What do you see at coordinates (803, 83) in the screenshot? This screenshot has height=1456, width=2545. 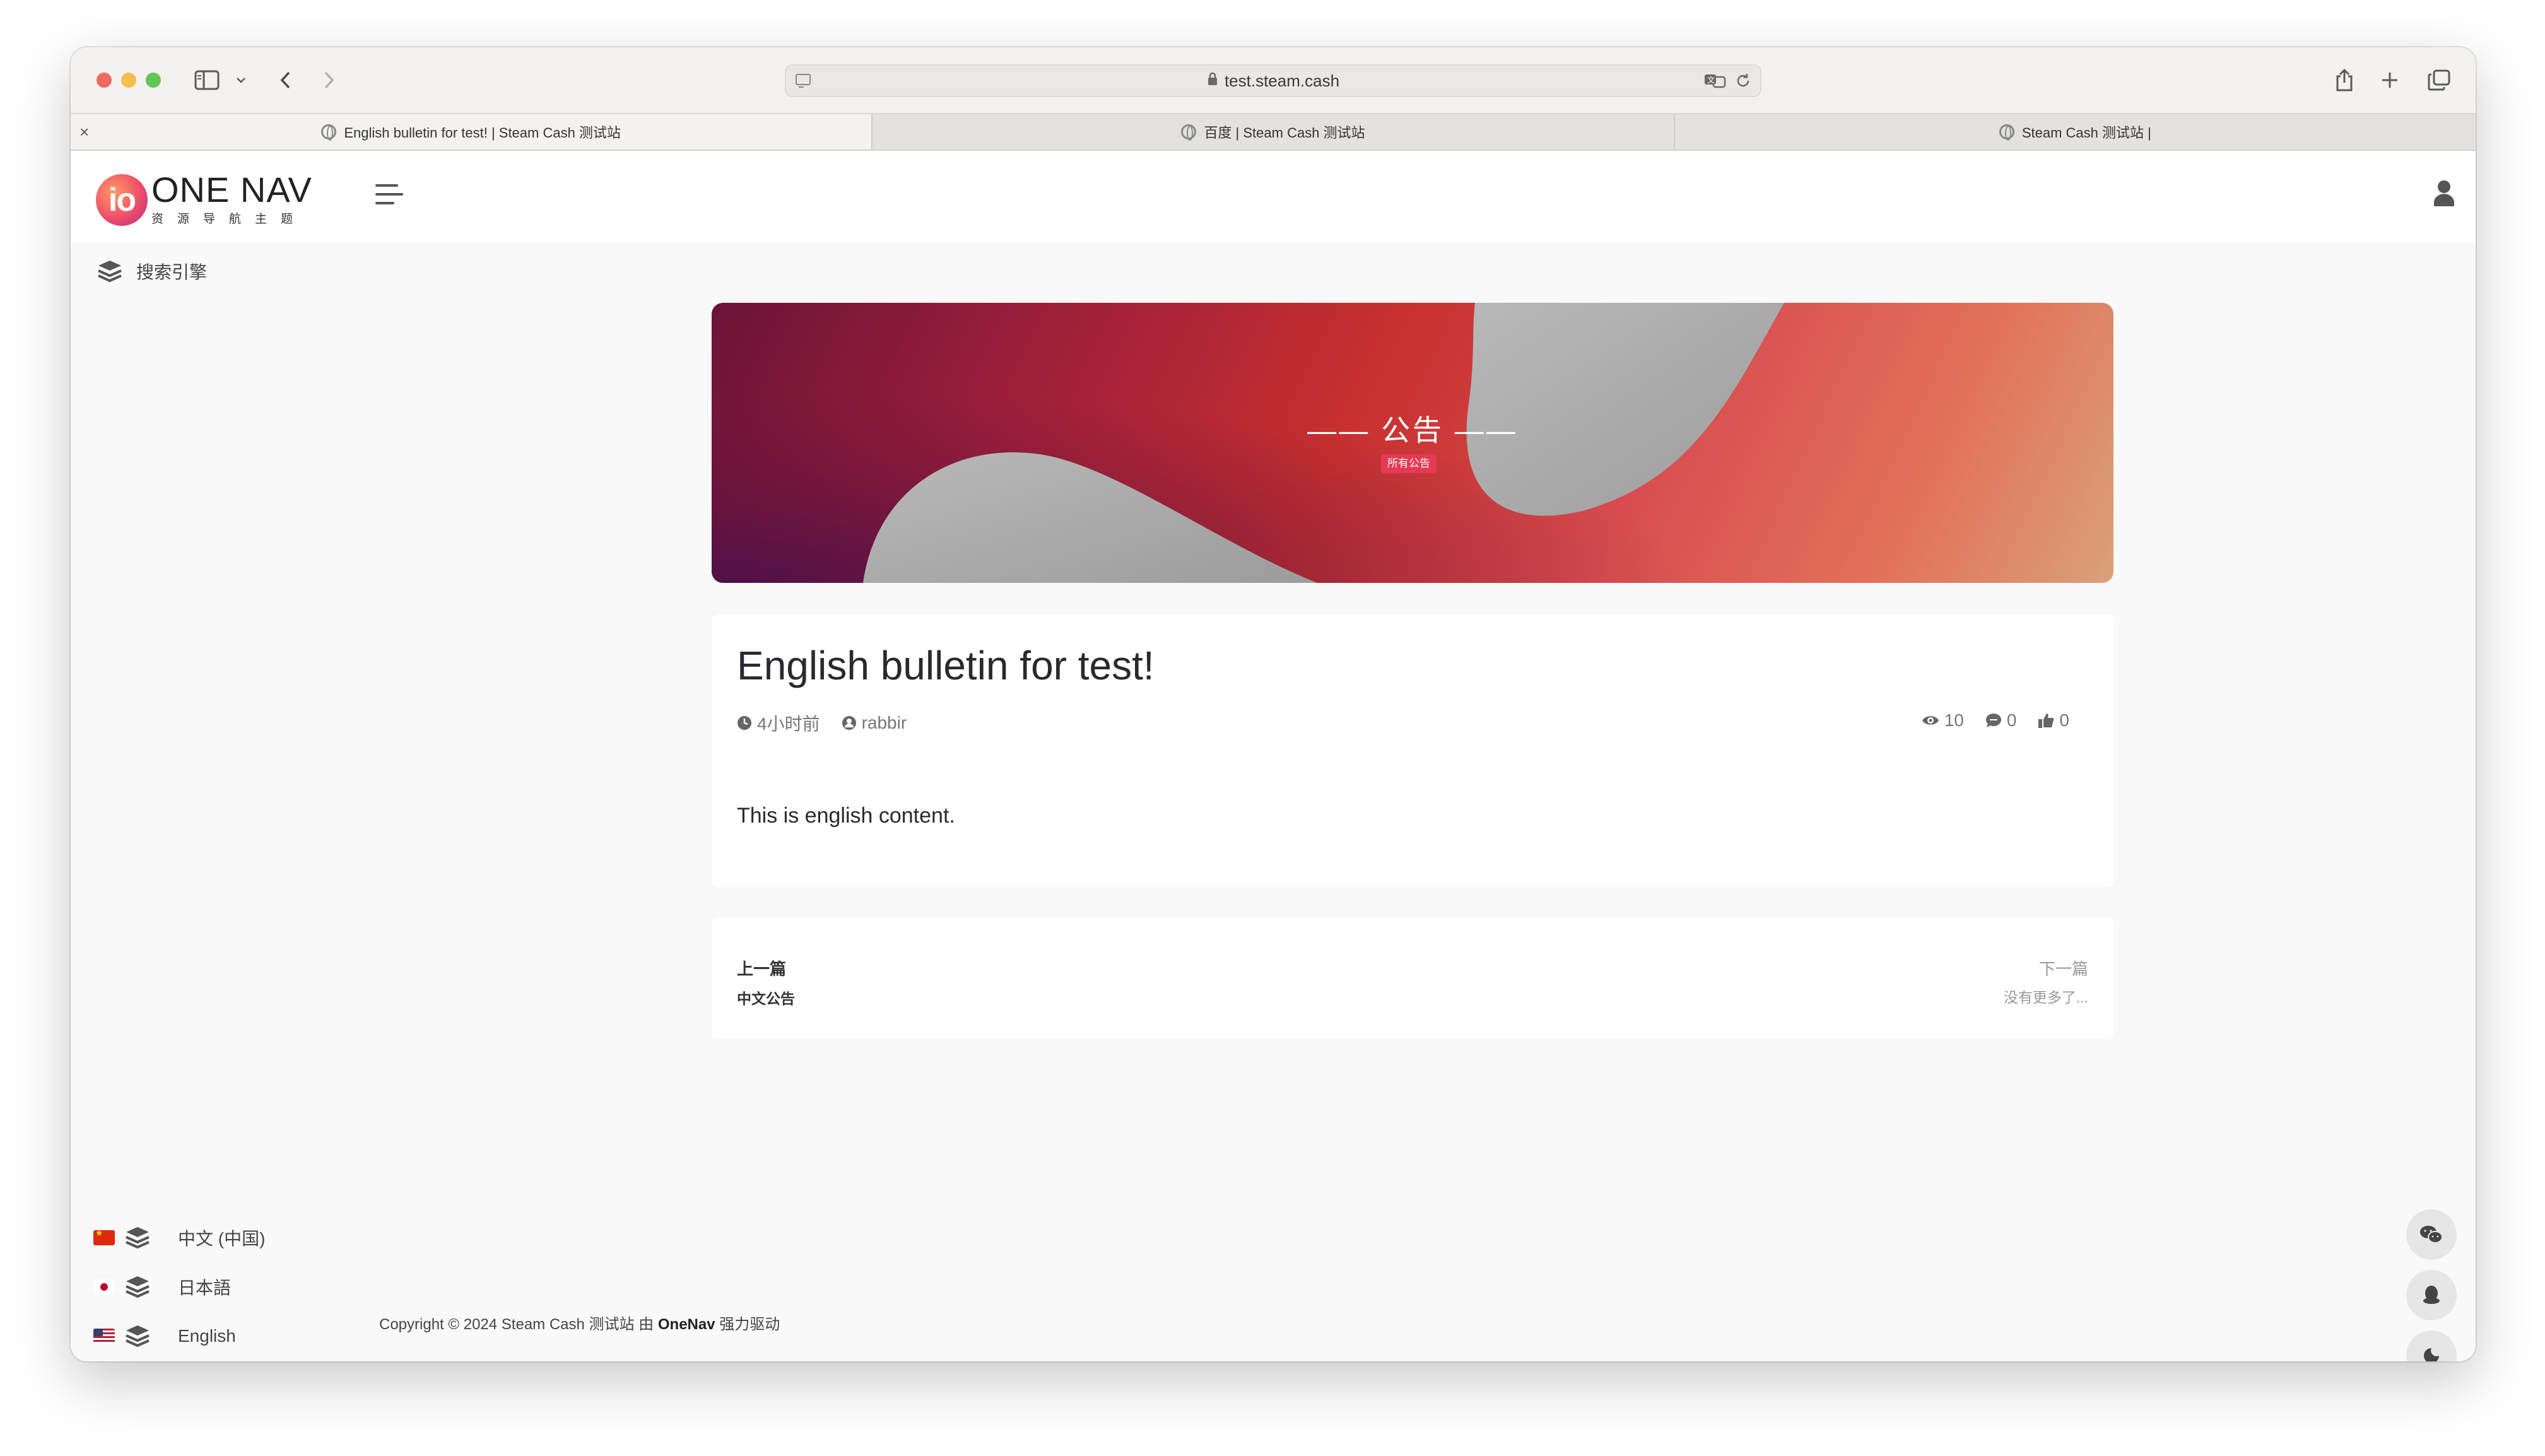 I see `page-menu-icon` at bounding box center [803, 83].